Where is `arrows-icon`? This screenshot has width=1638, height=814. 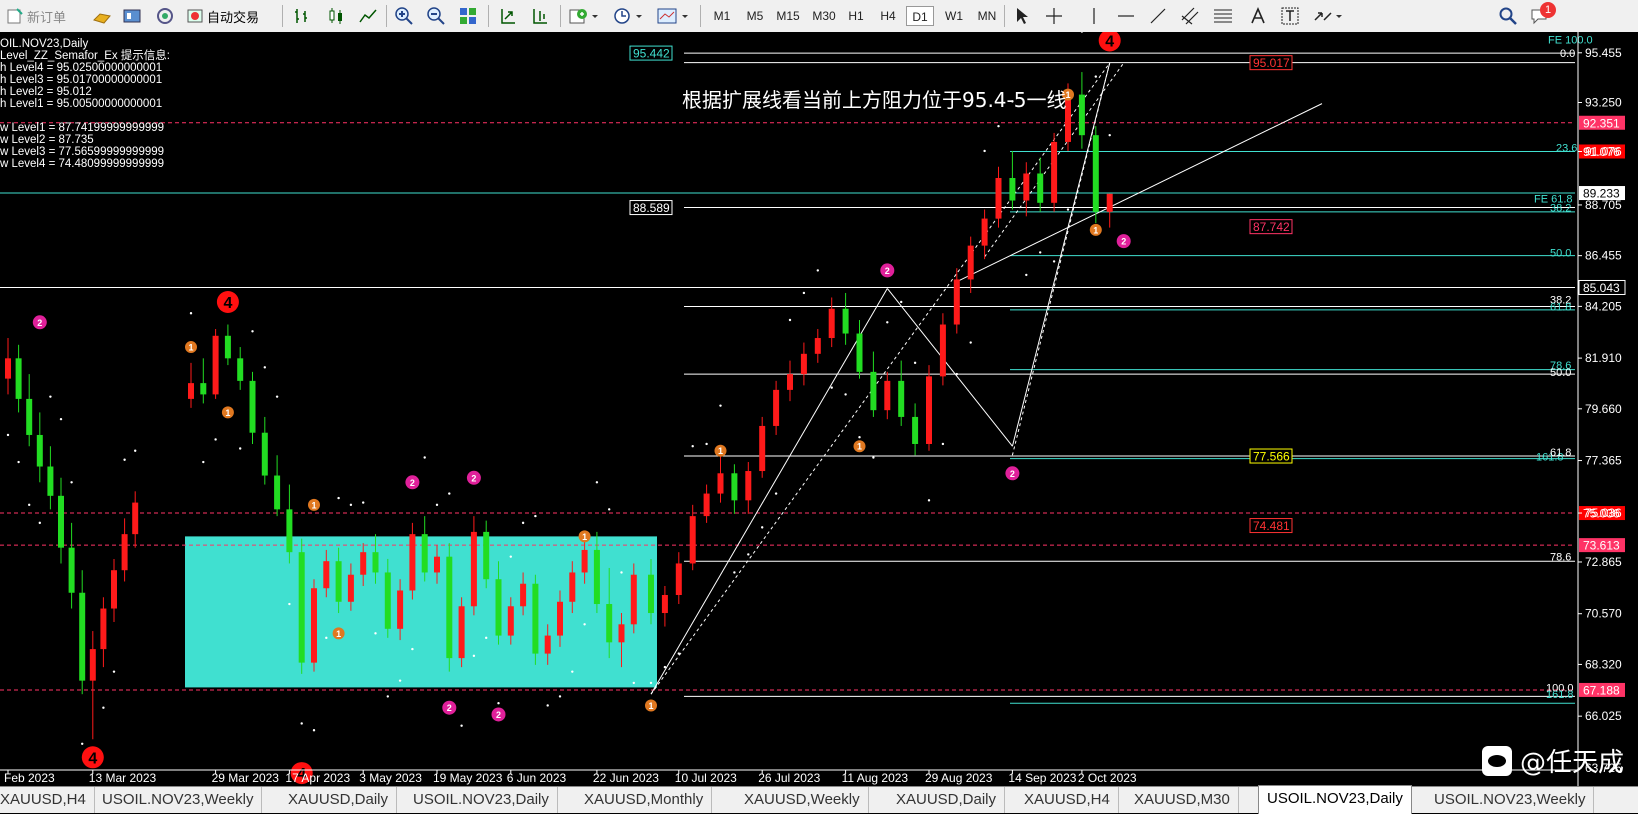
arrows-icon is located at coordinates (1329, 16).